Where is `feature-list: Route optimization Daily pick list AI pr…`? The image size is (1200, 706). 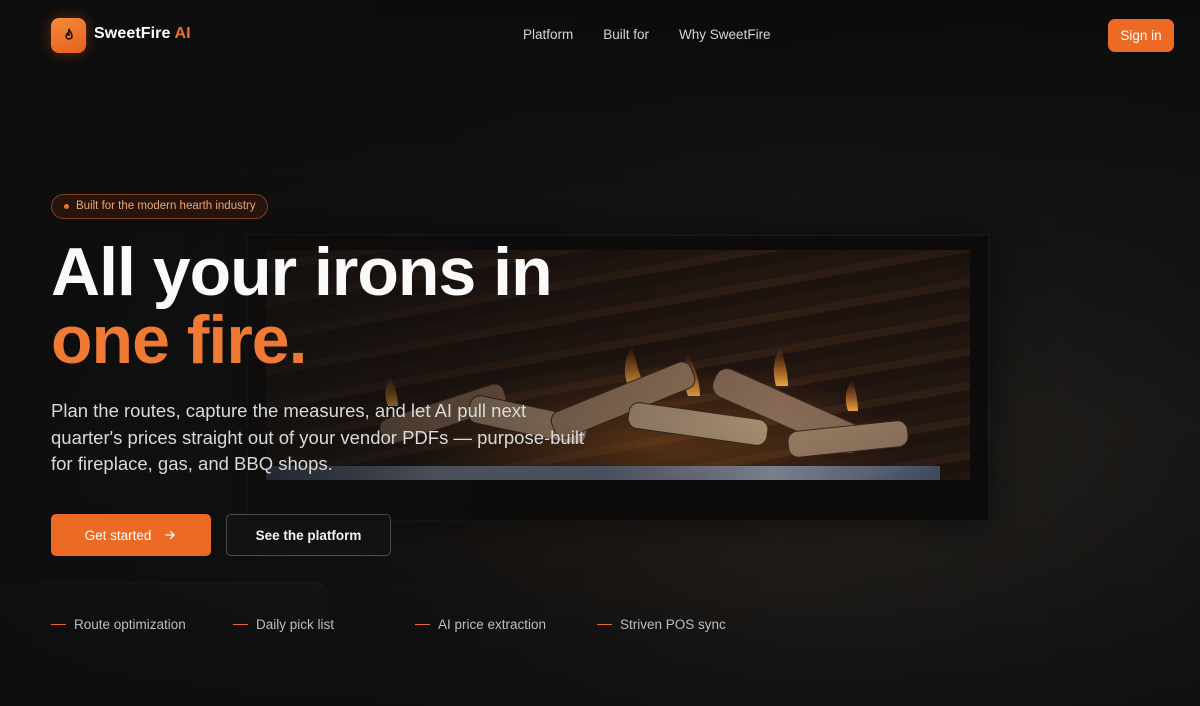 feature-list: Route optimization Daily pick list AI pr… is located at coordinates (411, 626).